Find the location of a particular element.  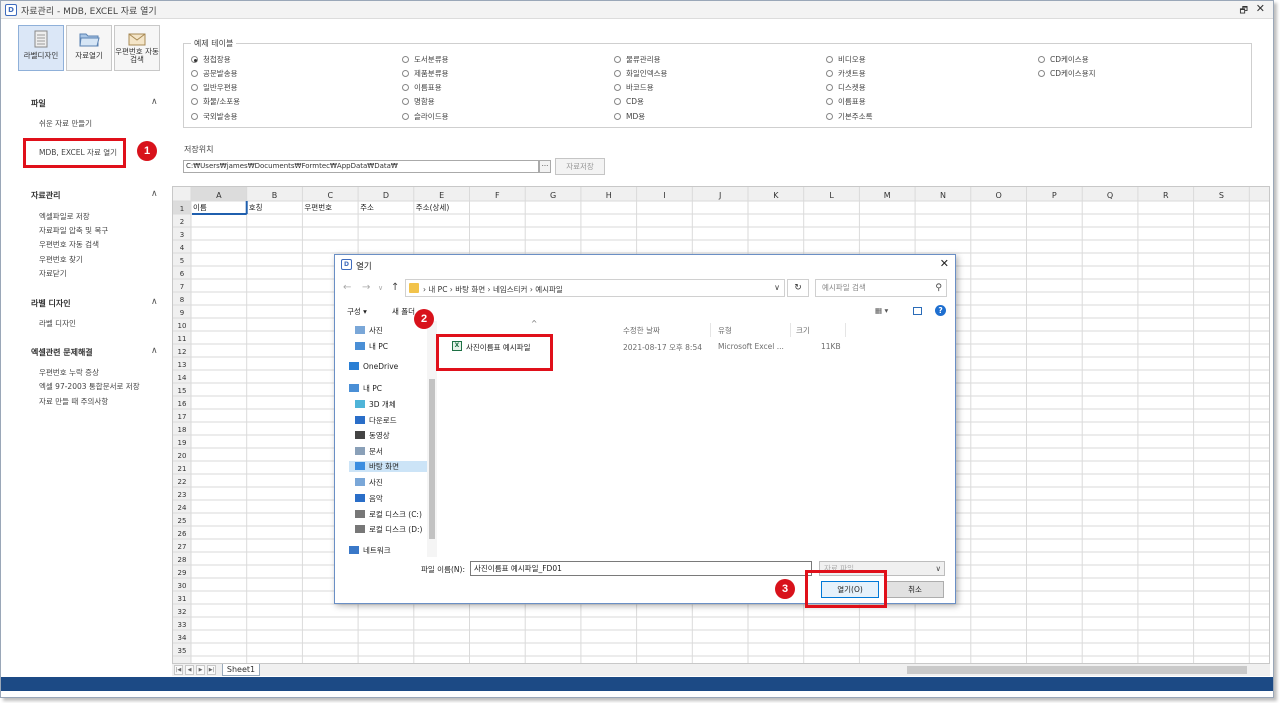

sidebar-item-postal-autosearch: 우편번호 자동 검색 is located at coordinates (69, 244).